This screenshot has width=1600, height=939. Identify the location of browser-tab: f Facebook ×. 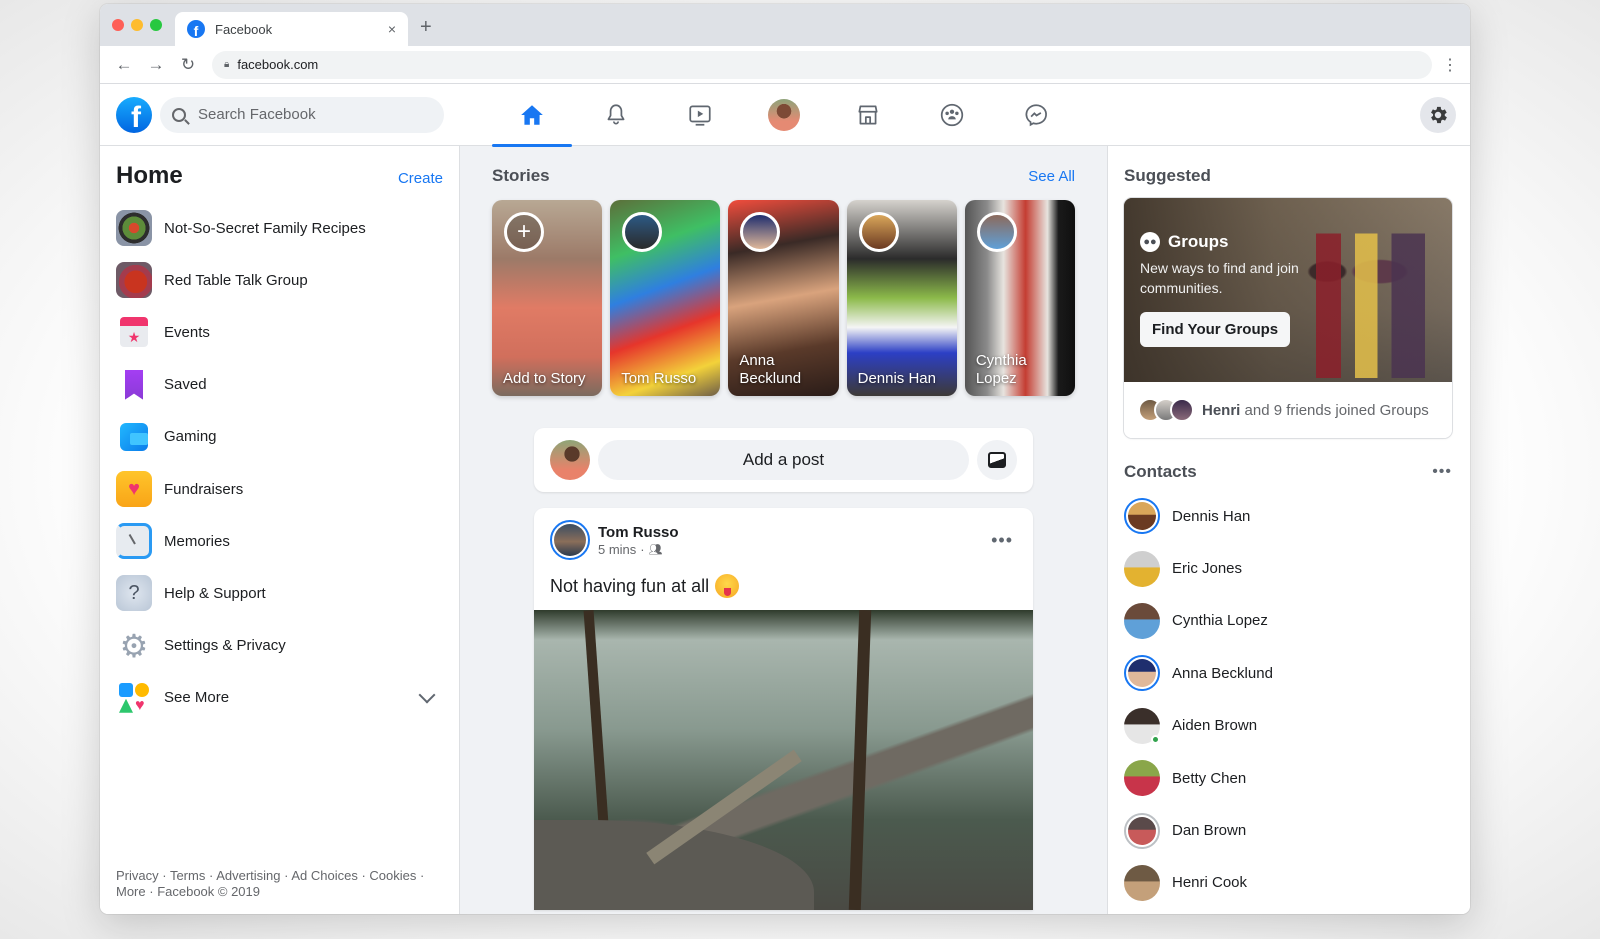
(291, 29).